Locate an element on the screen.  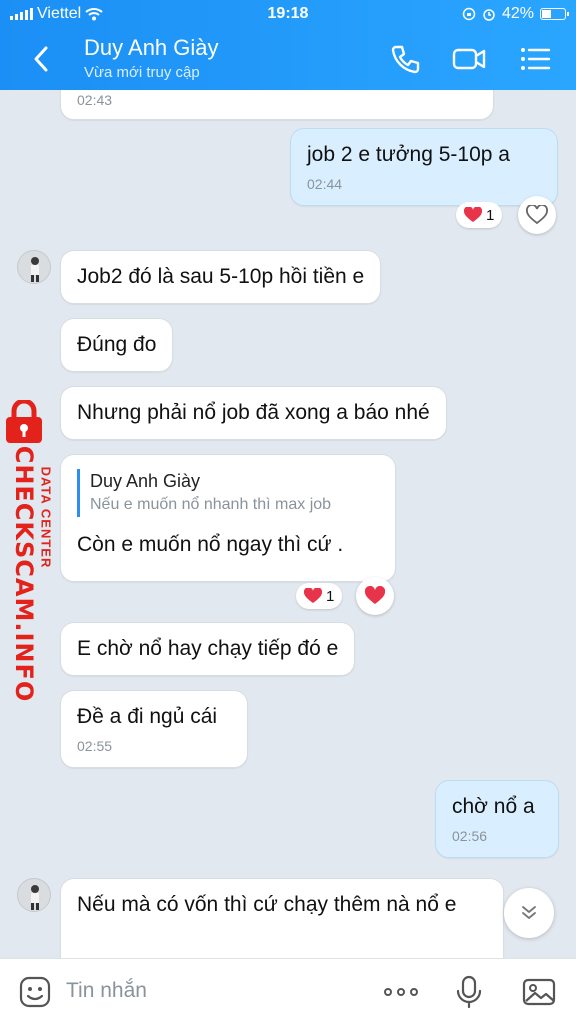
message-text: Nếu mà có vốn thì cứ chạy thêm nà nổ e is located at coordinates (267, 904).